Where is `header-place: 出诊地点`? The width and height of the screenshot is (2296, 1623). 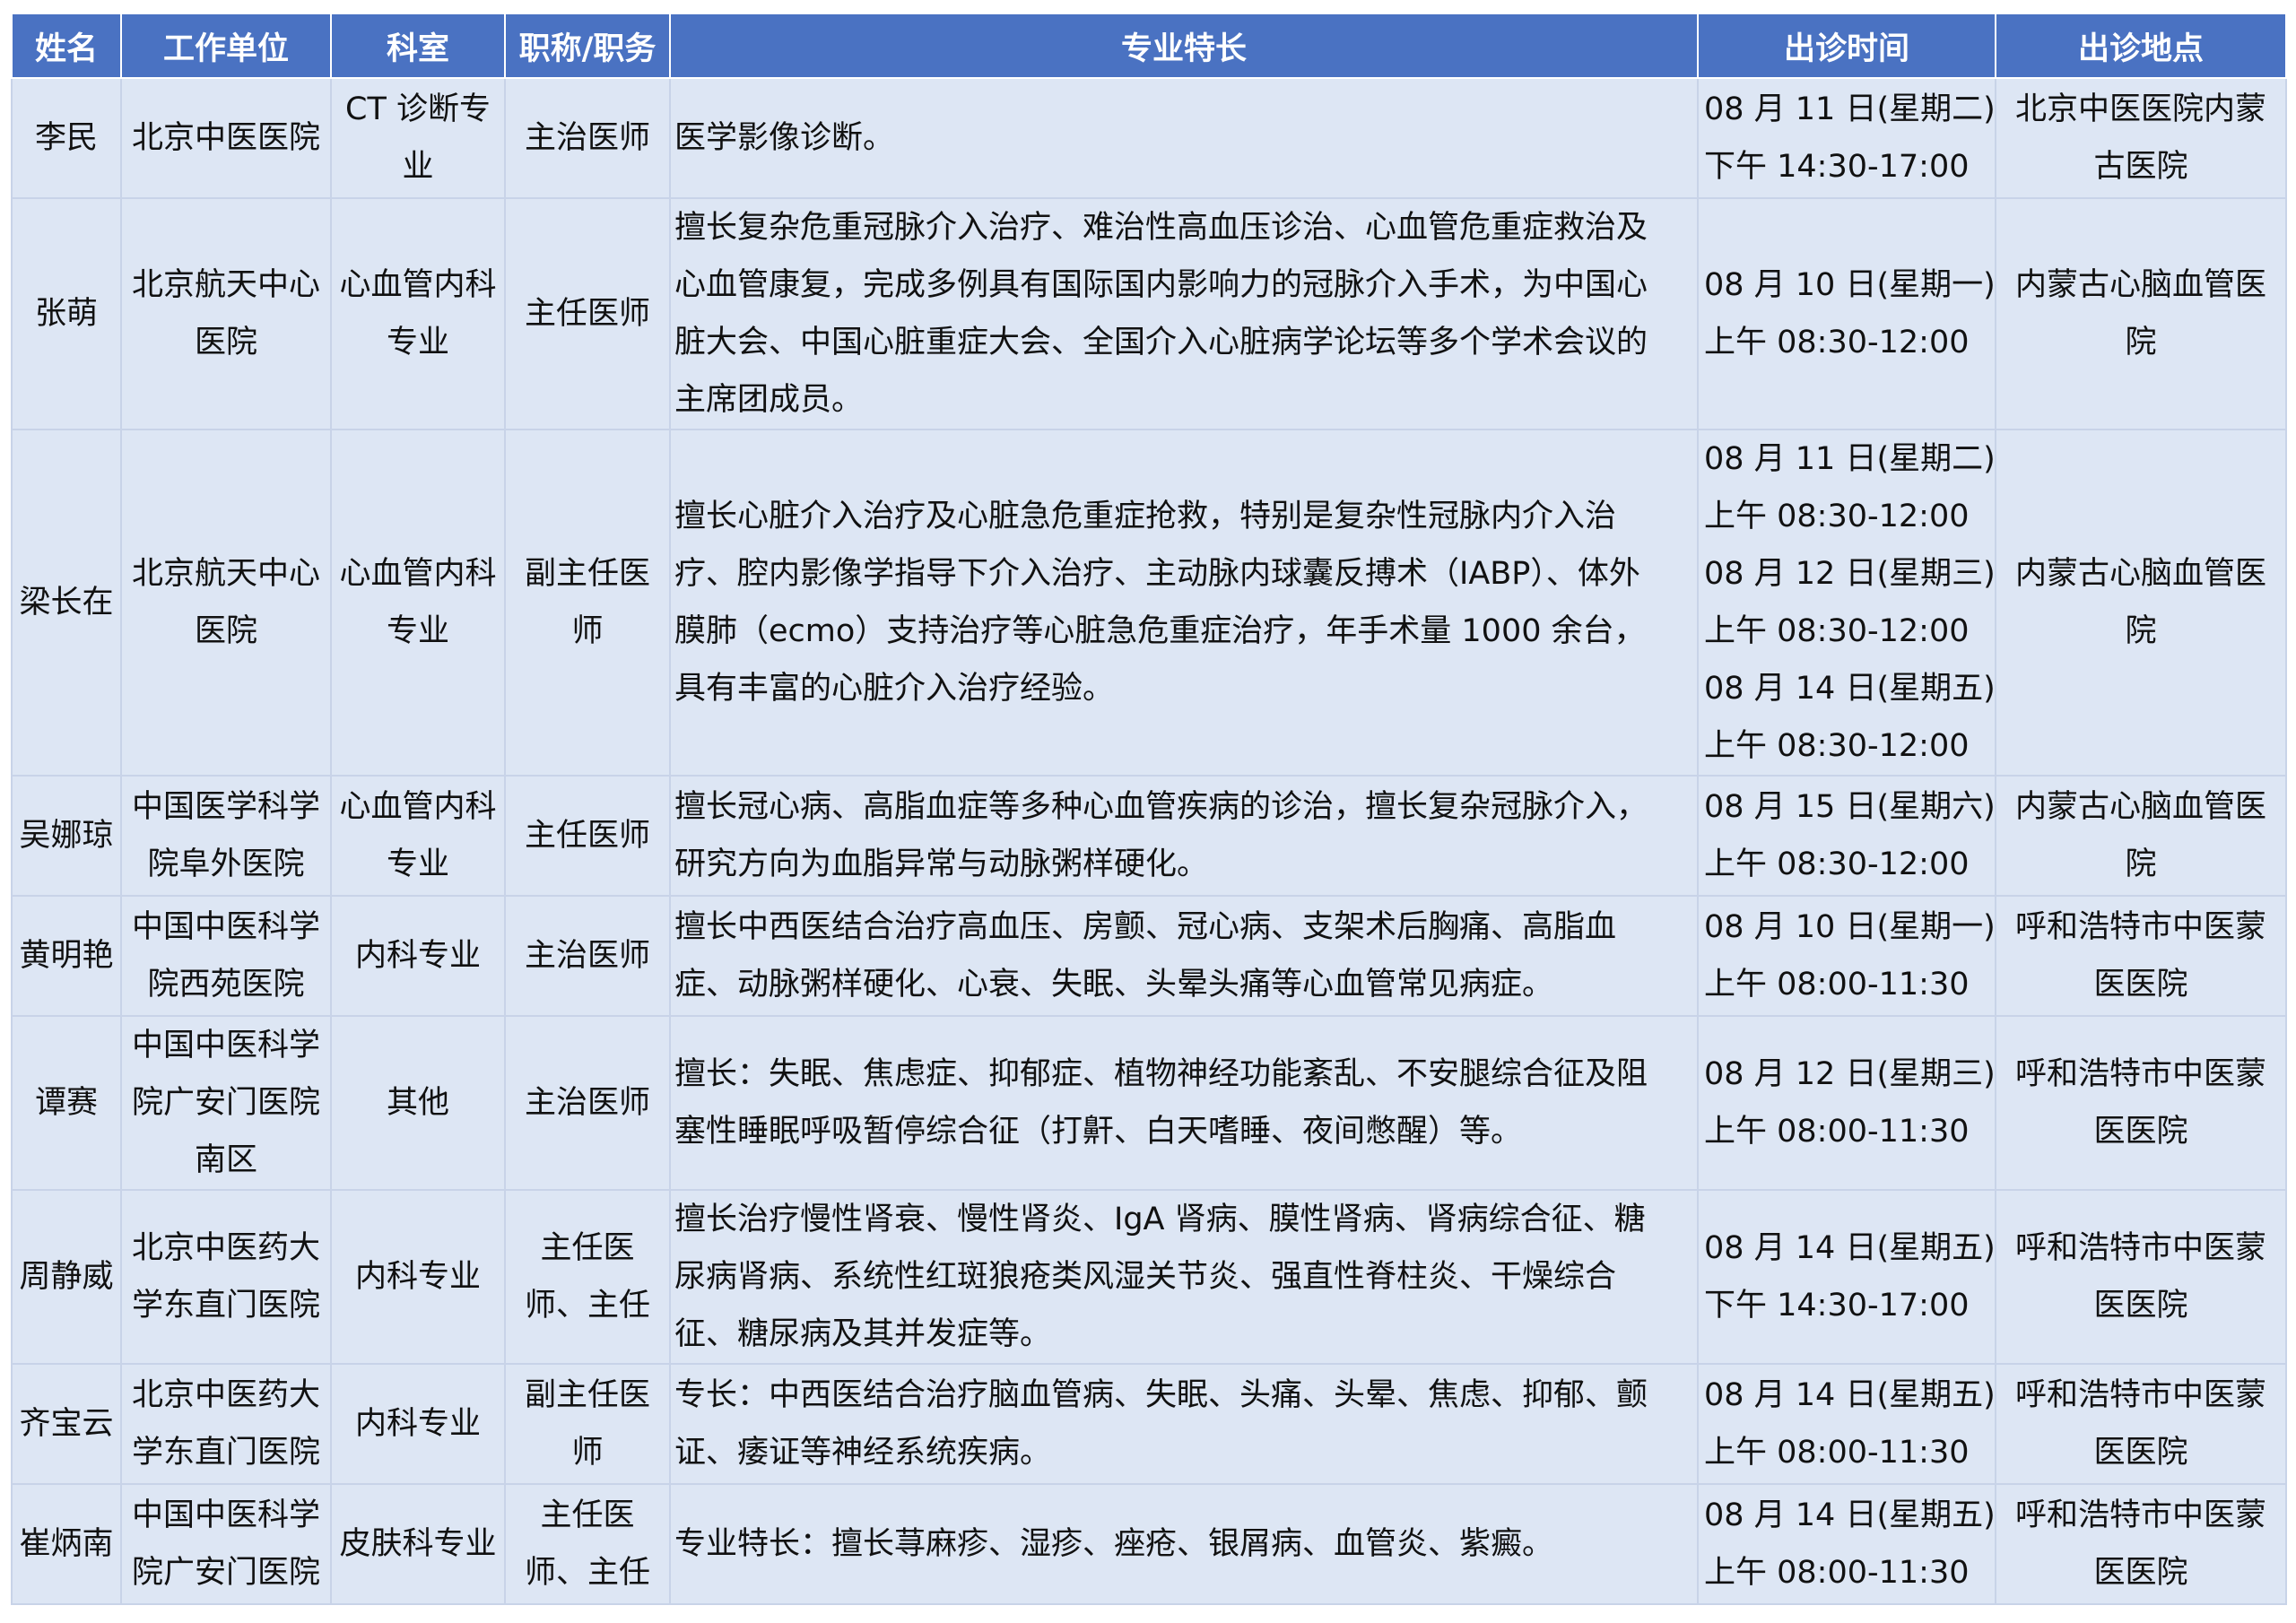 header-place: 出诊地点 is located at coordinates (2141, 46).